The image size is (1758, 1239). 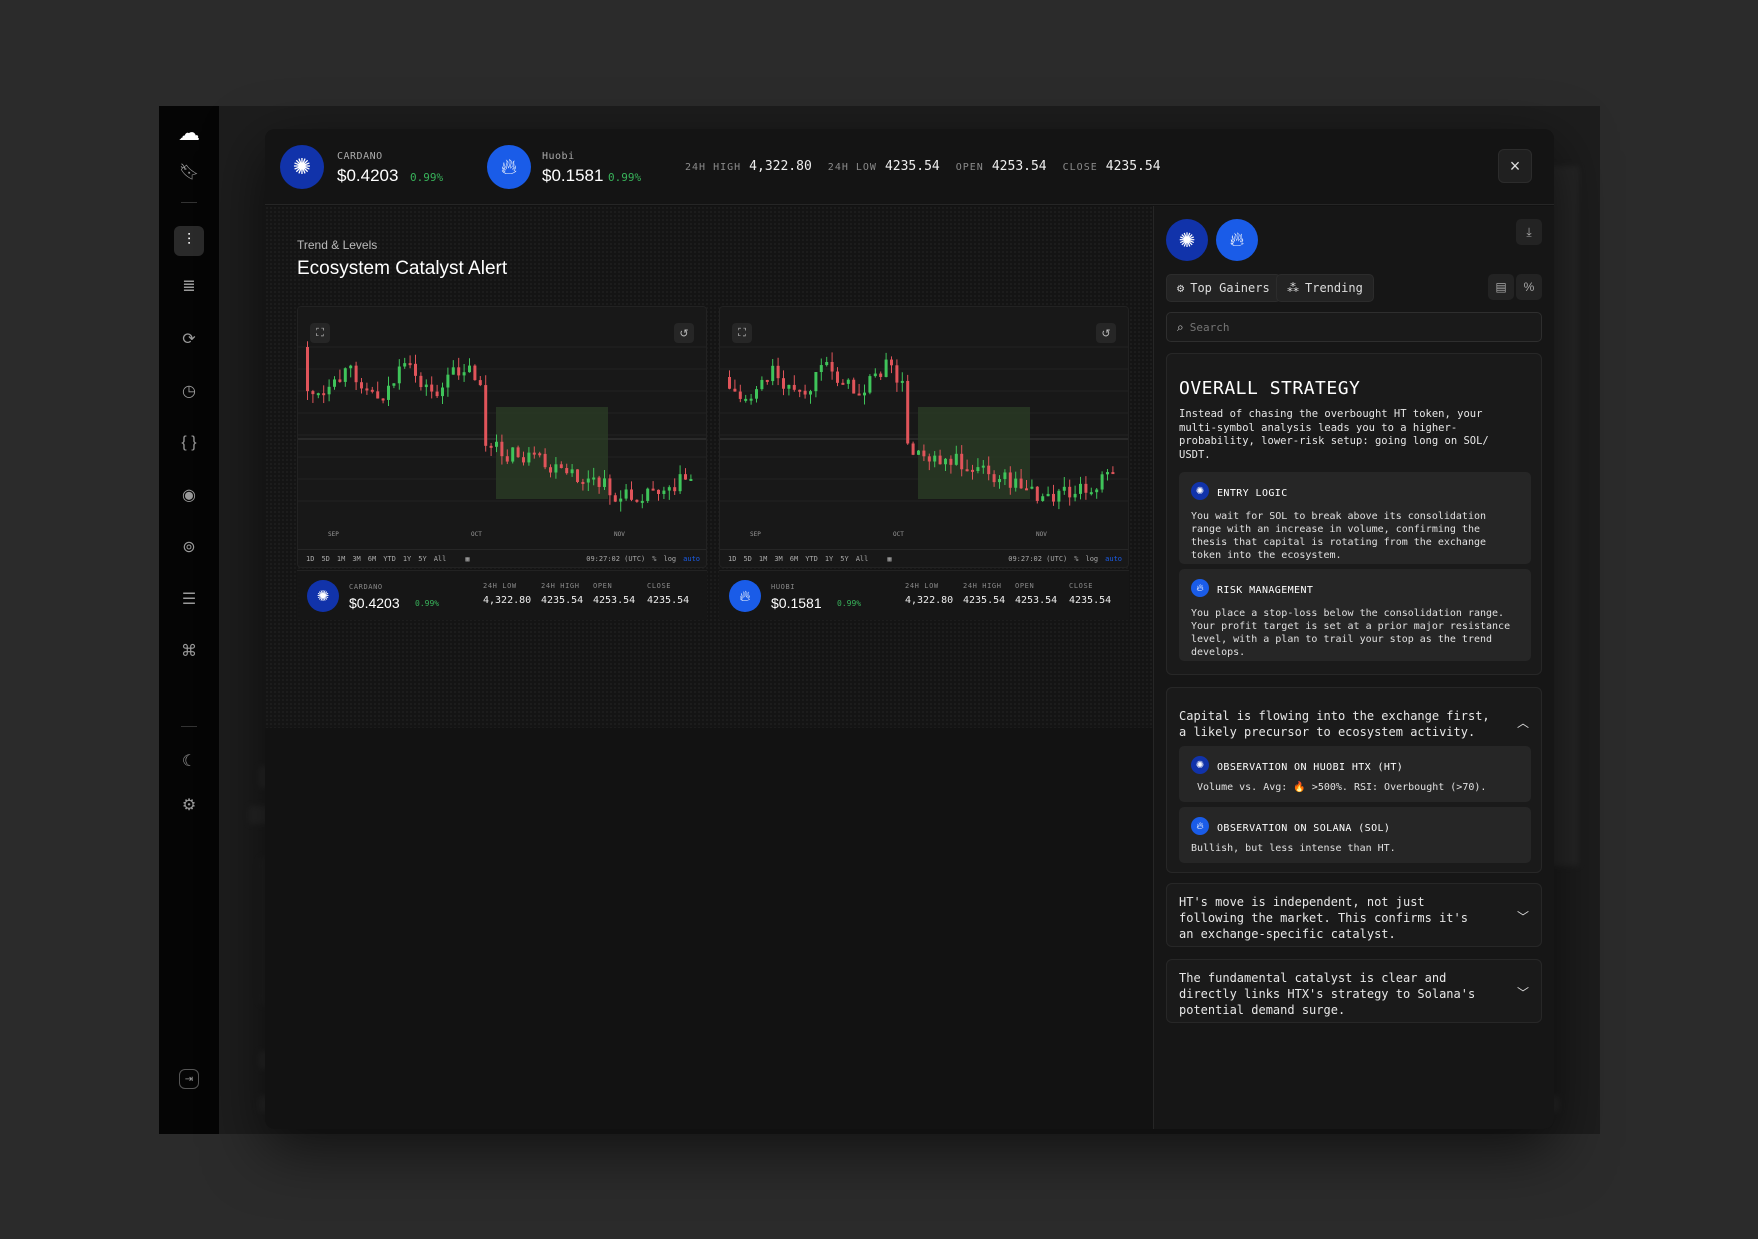 I want to click on chart-time: 09:27:02 (UTC), so click(x=616, y=558).